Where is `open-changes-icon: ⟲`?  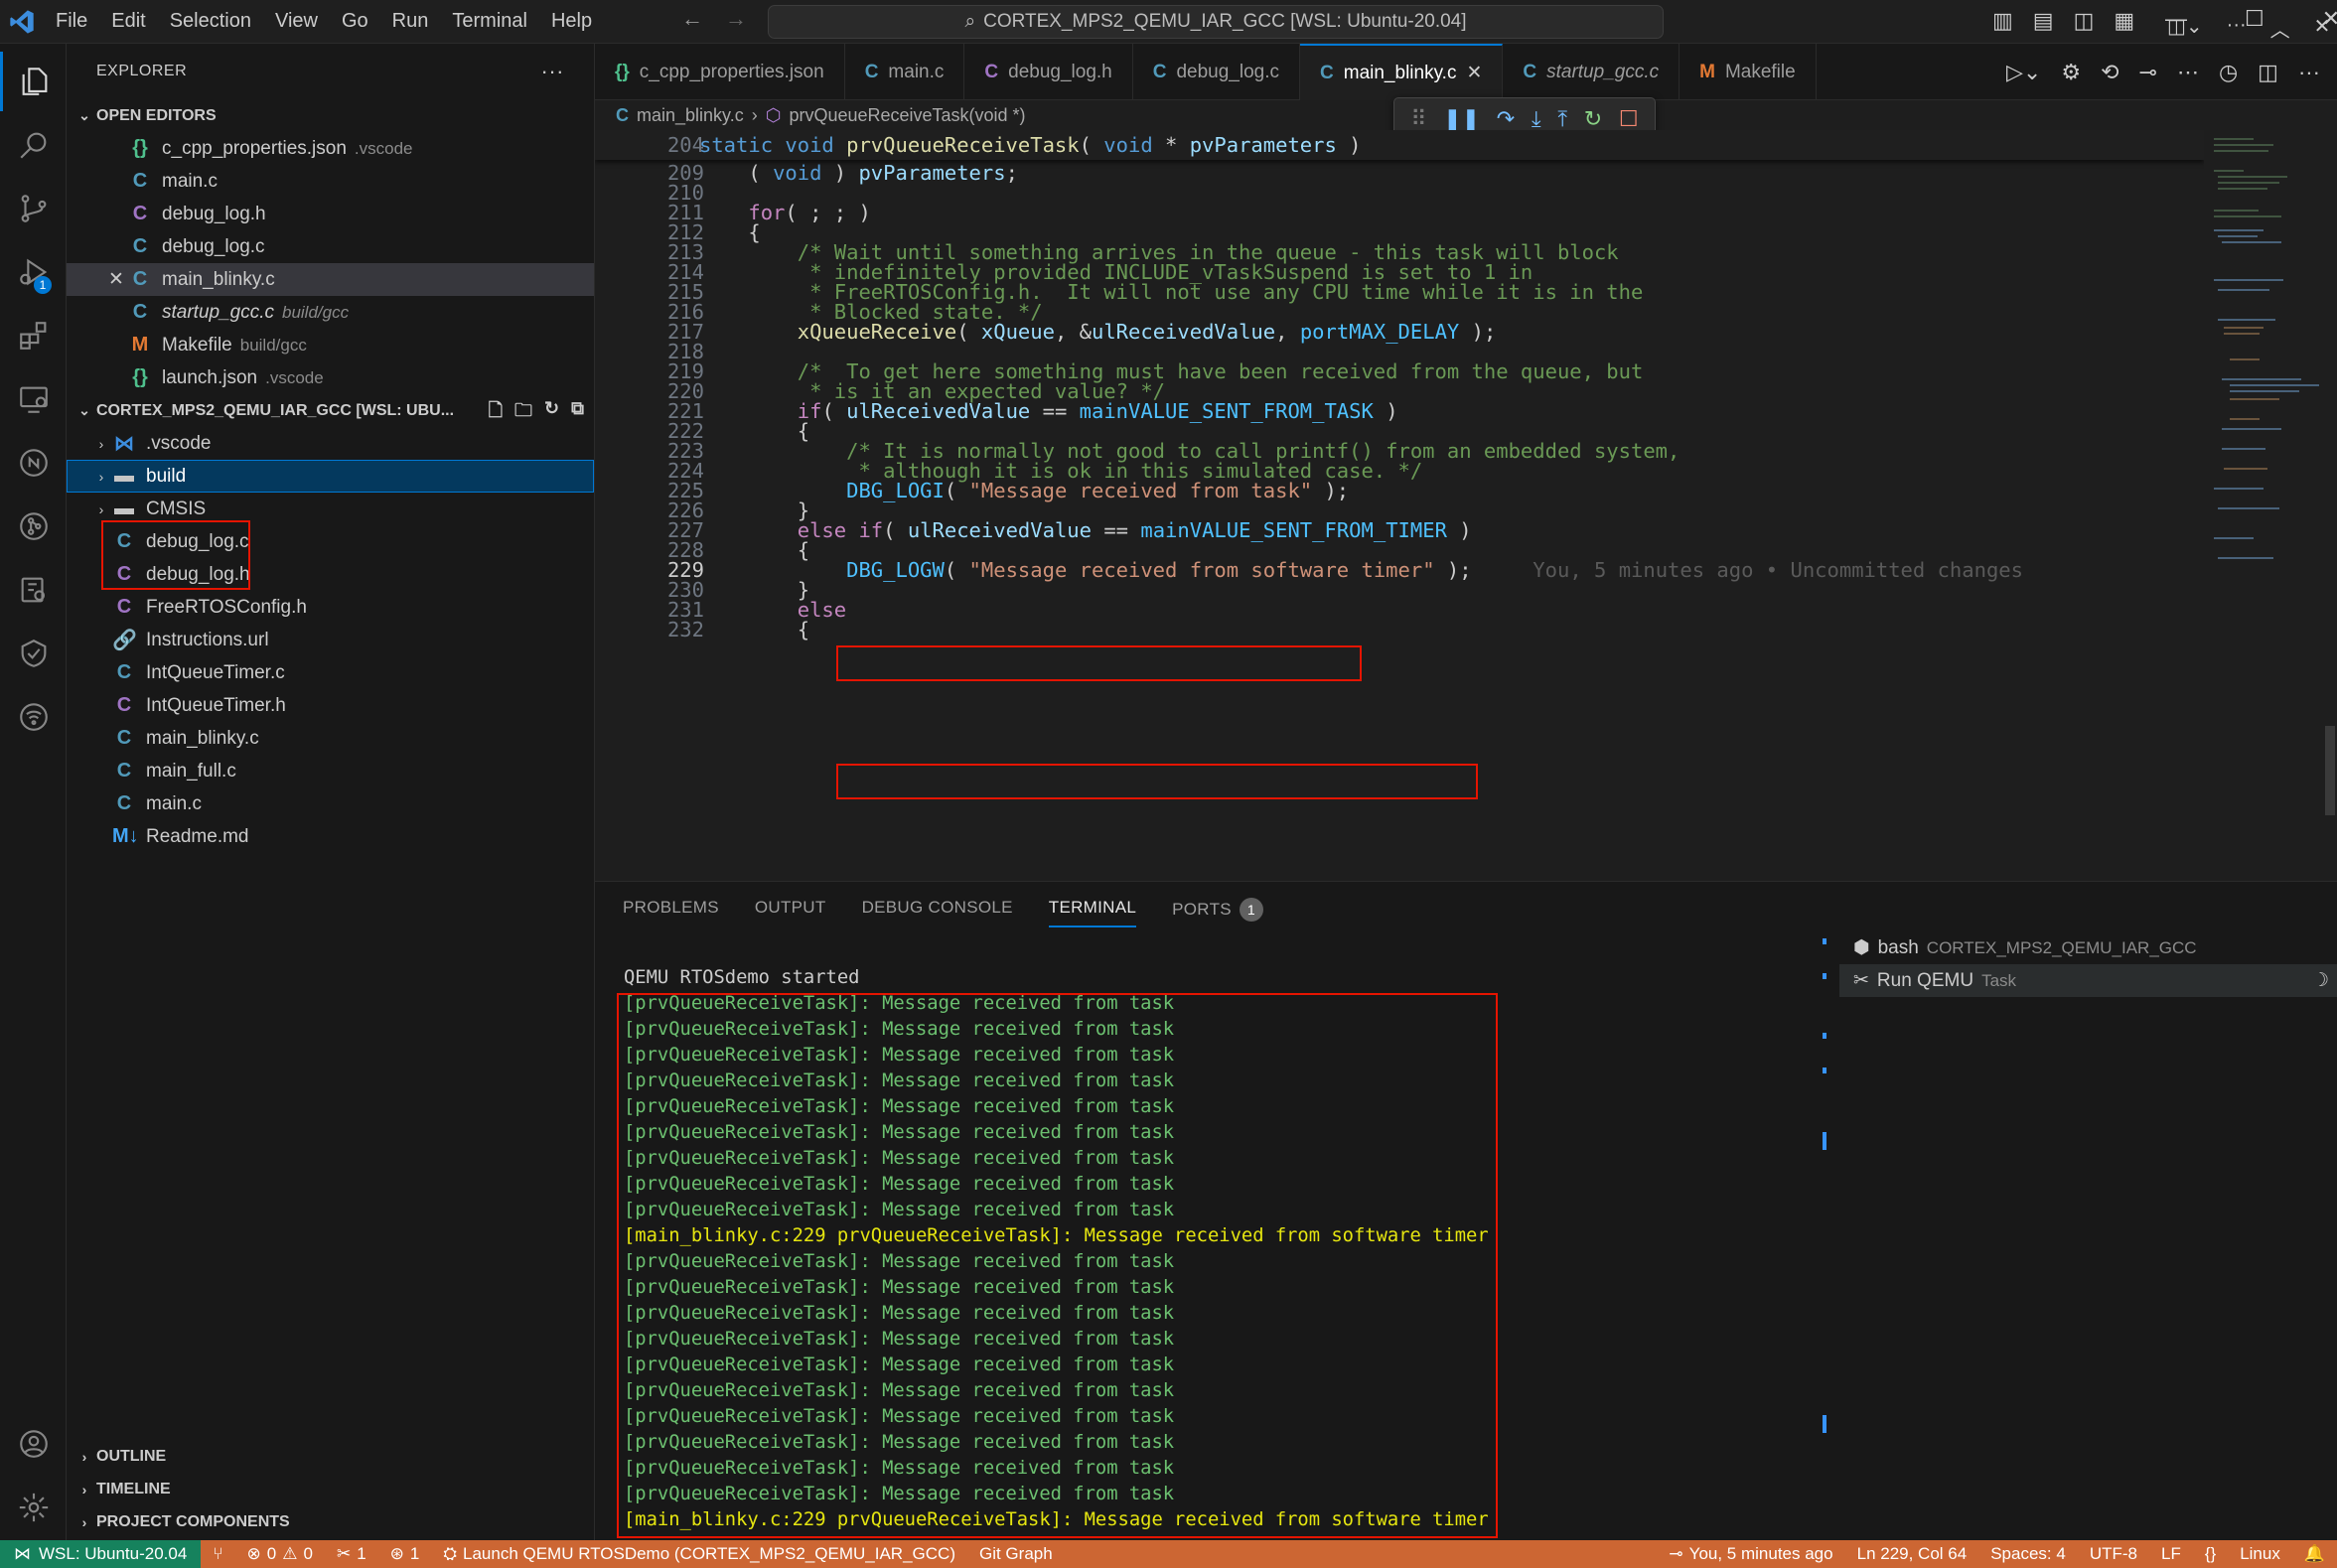 open-changes-icon: ⟲ is located at coordinates (2109, 72).